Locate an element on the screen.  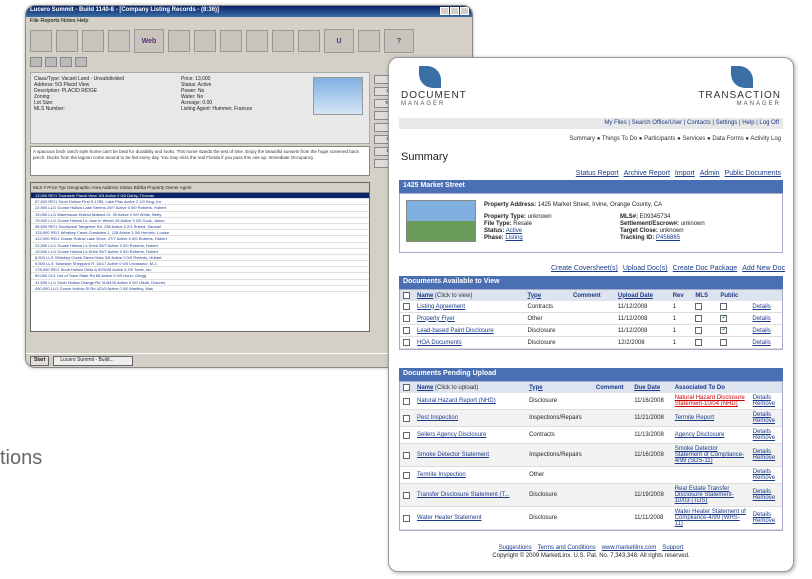
minimize-icon is located at coordinates (444, 11).